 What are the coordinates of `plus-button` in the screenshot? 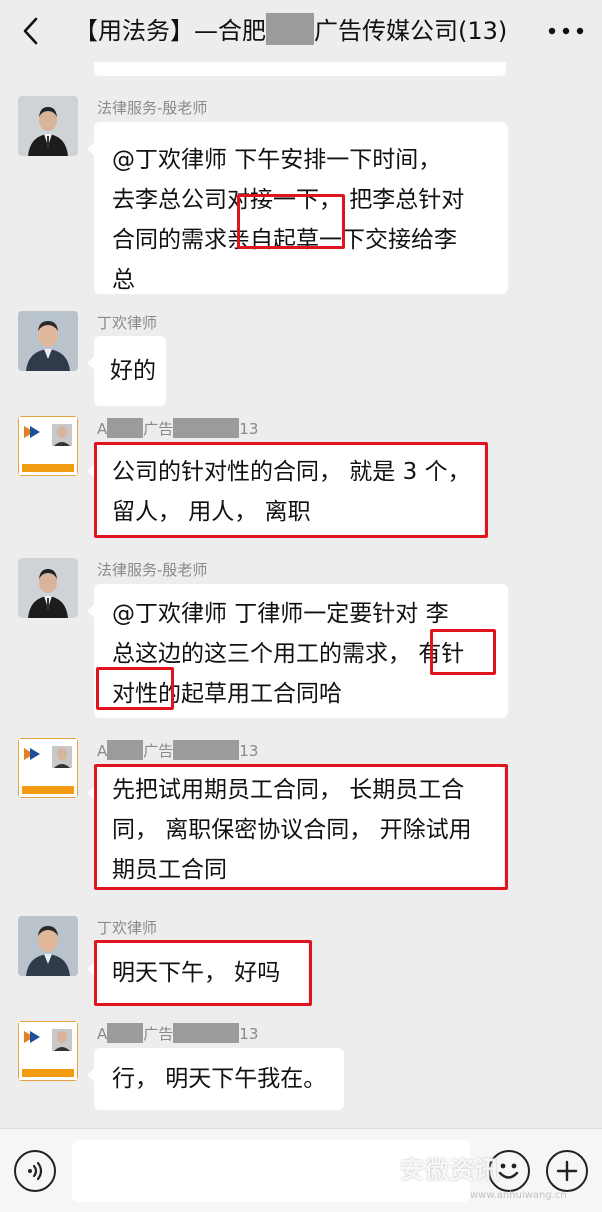 It's located at (567, 1171).